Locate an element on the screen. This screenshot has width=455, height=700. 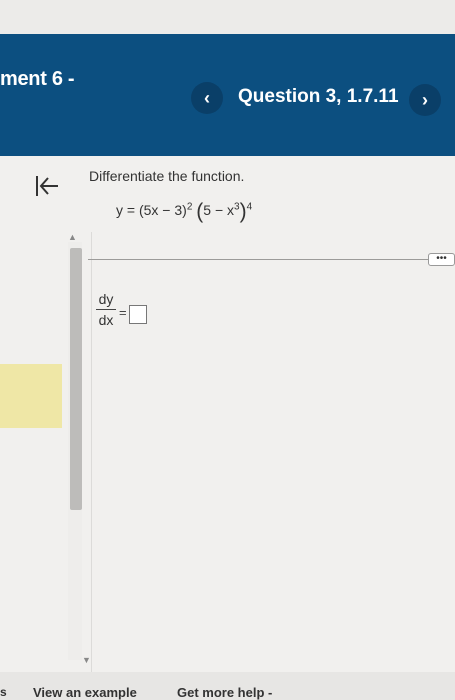
previous-question-button: ‹ is located at coordinates (207, 98).